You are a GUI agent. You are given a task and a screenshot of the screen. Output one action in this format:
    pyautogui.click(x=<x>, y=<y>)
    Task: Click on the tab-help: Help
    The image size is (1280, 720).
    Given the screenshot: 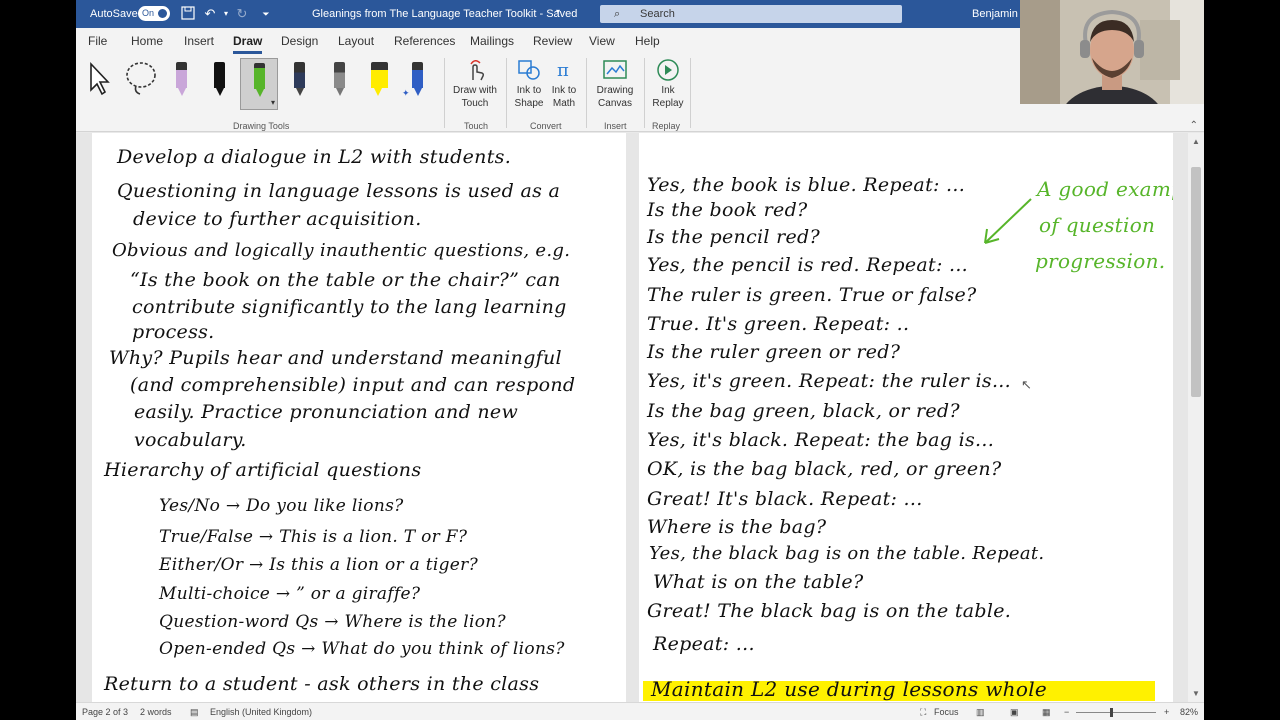 What is the action you would take?
    pyautogui.click(x=647, y=41)
    